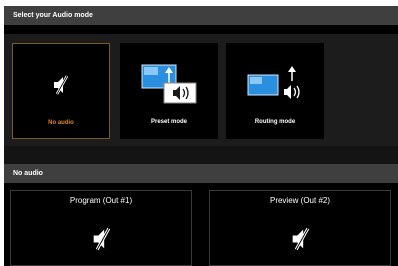 The height and width of the screenshot is (266, 398). I want to click on output-label: Program (Out #1), so click(101, 200).